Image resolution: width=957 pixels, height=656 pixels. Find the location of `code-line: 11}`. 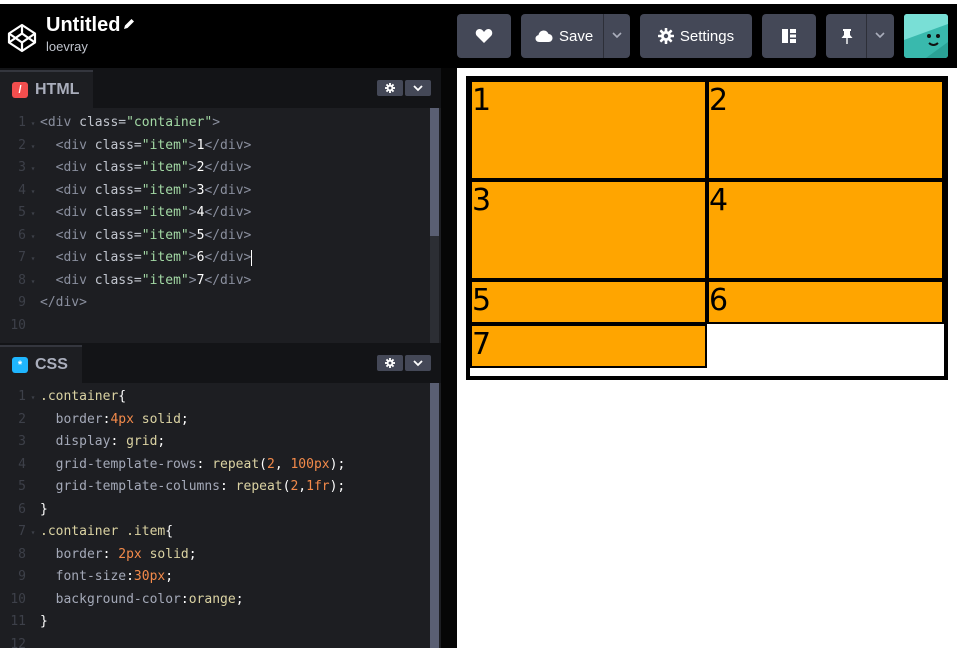

code-line: 11} is located at coordinates (23, 622).